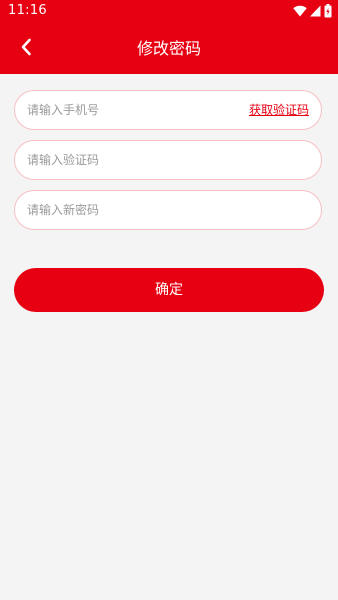 The image size is (338, 600). Describe the element at coordinates (137, 160) in the screenshot. I see `verification-code-input` at that location.